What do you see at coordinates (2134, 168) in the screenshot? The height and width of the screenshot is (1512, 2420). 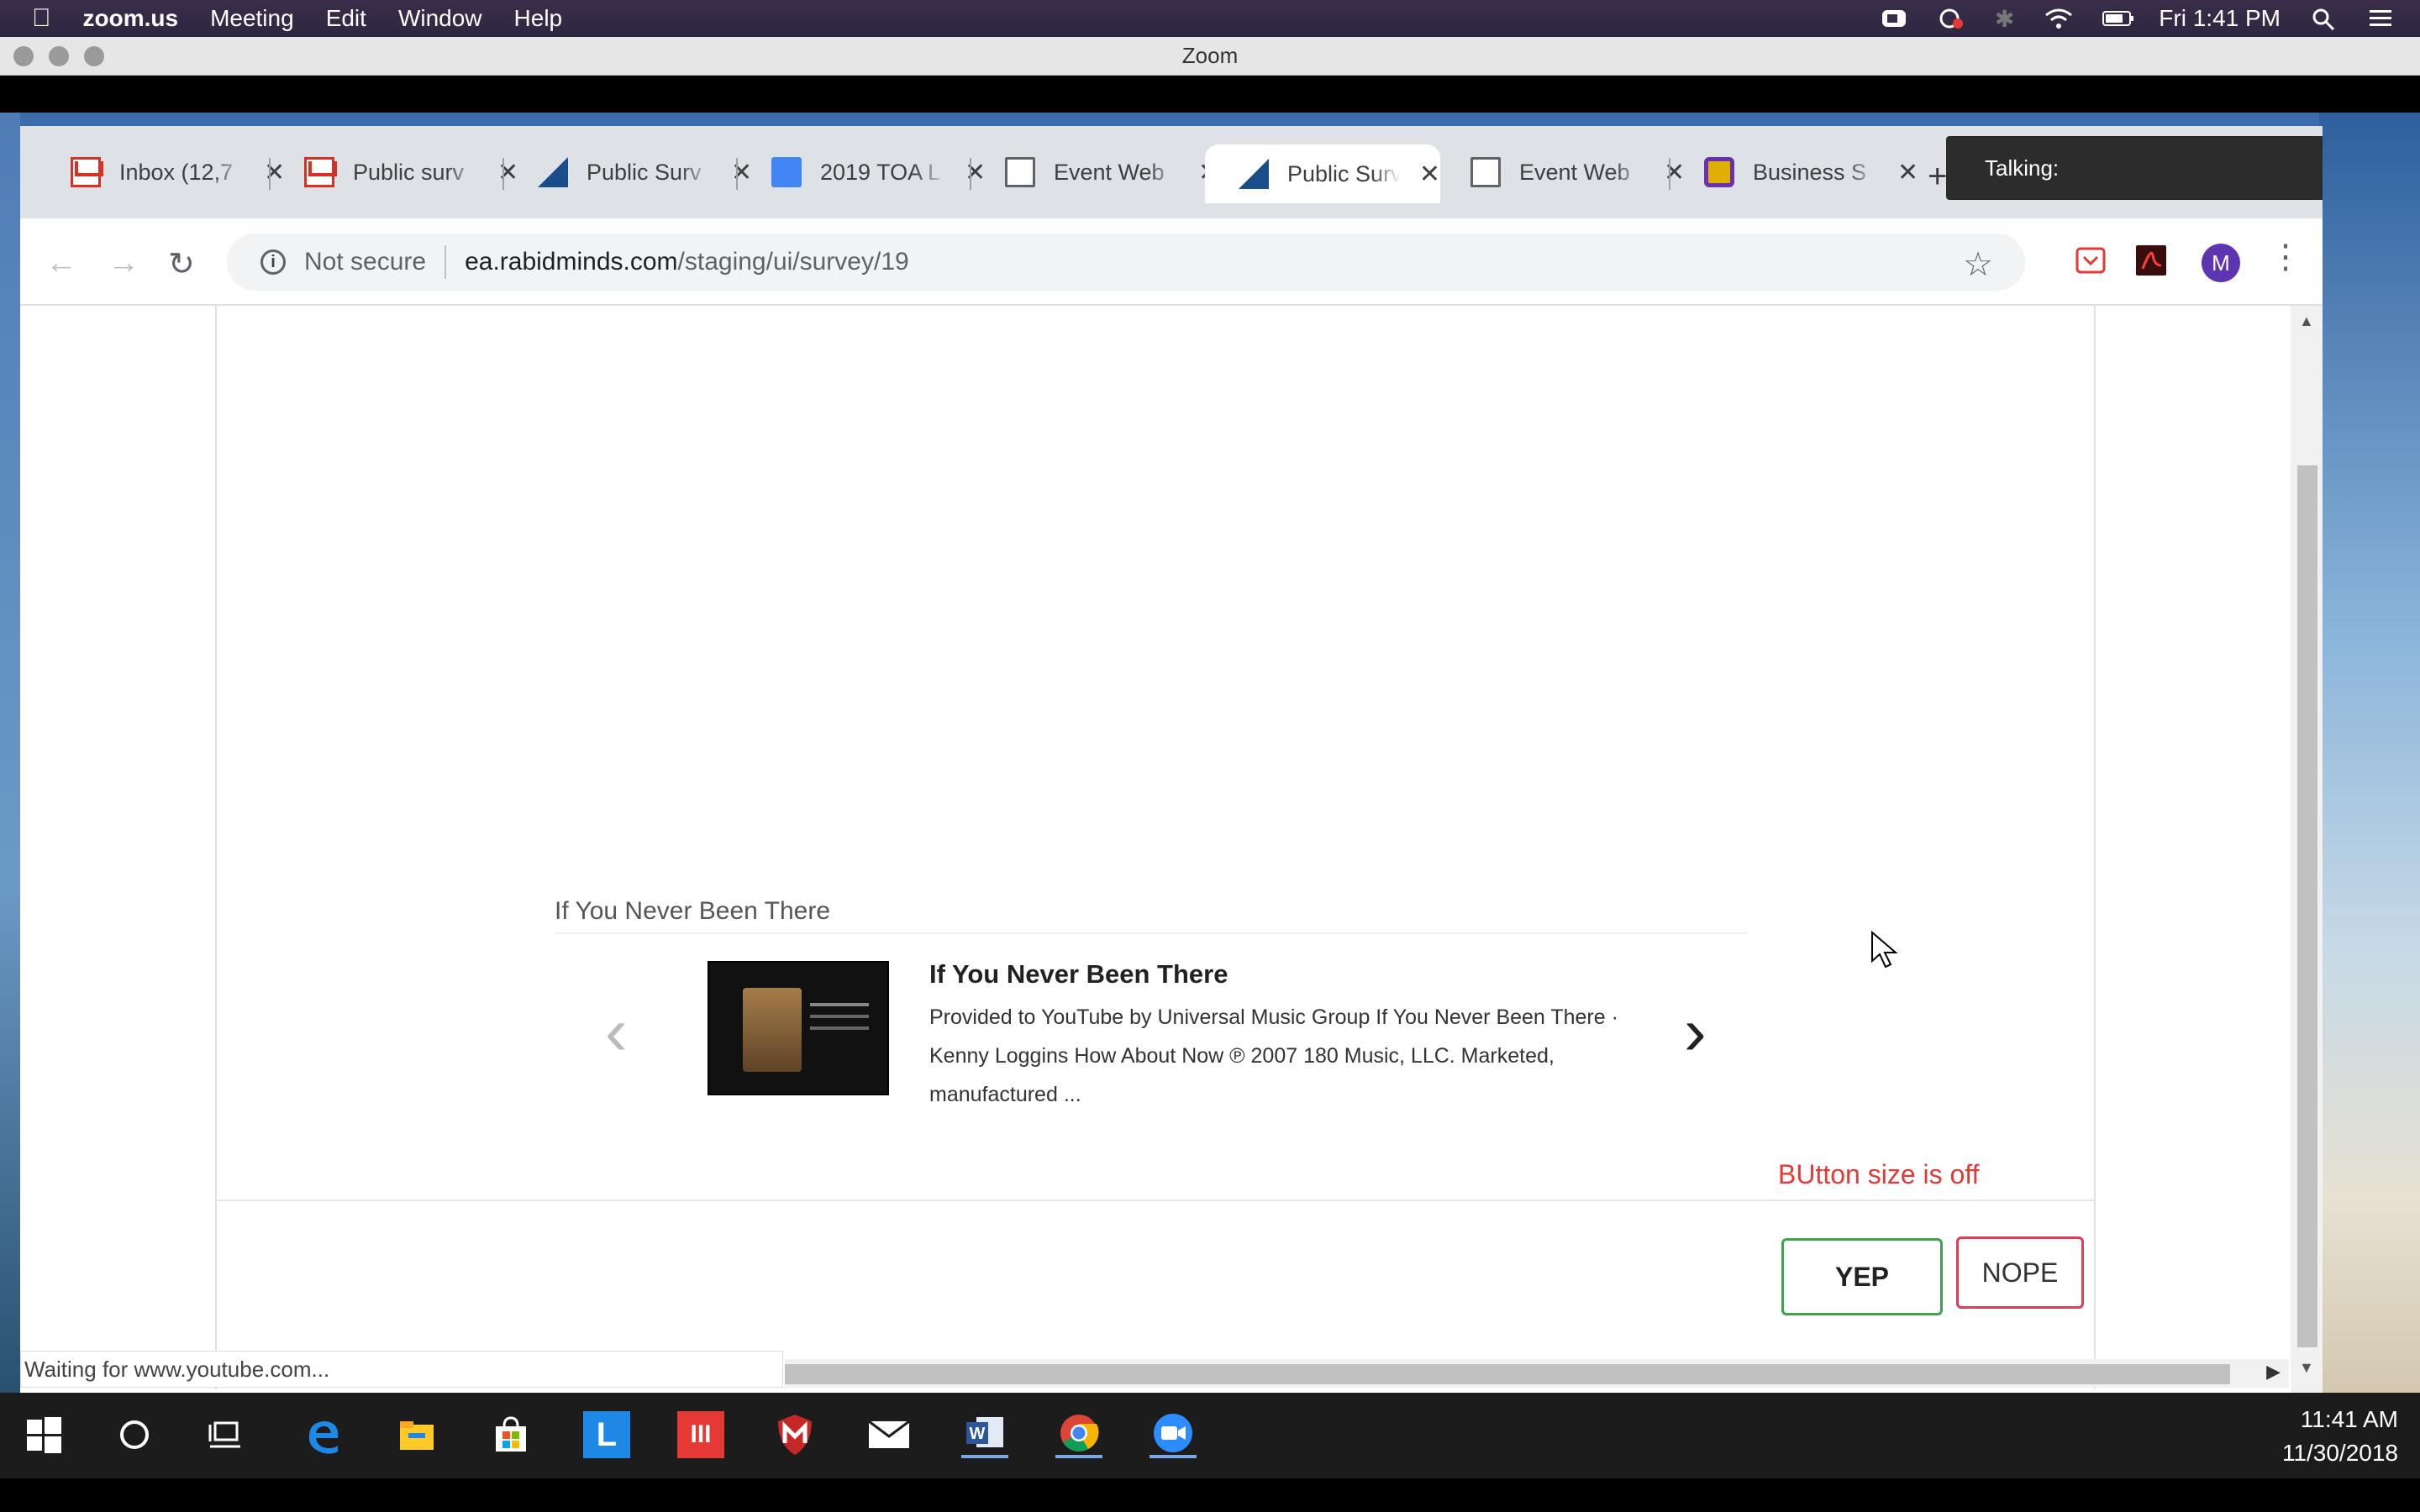 I see `zoom-talking-indicator: Talking:` at bounding box center [2134, 168].